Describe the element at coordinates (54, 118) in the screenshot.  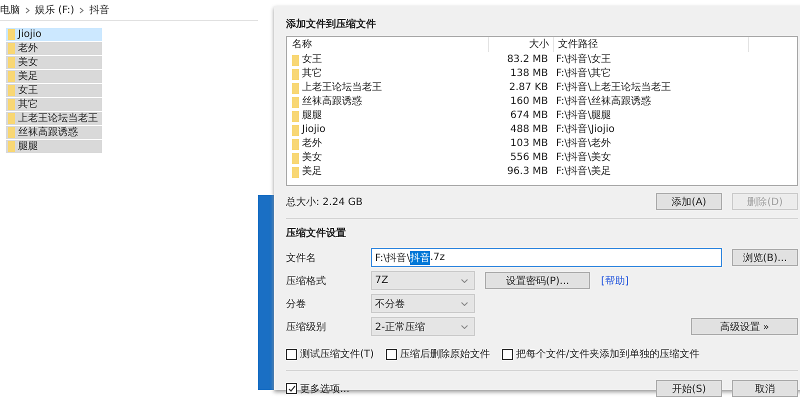
I see `folder-item: 上老王论坛当老王` at that location.